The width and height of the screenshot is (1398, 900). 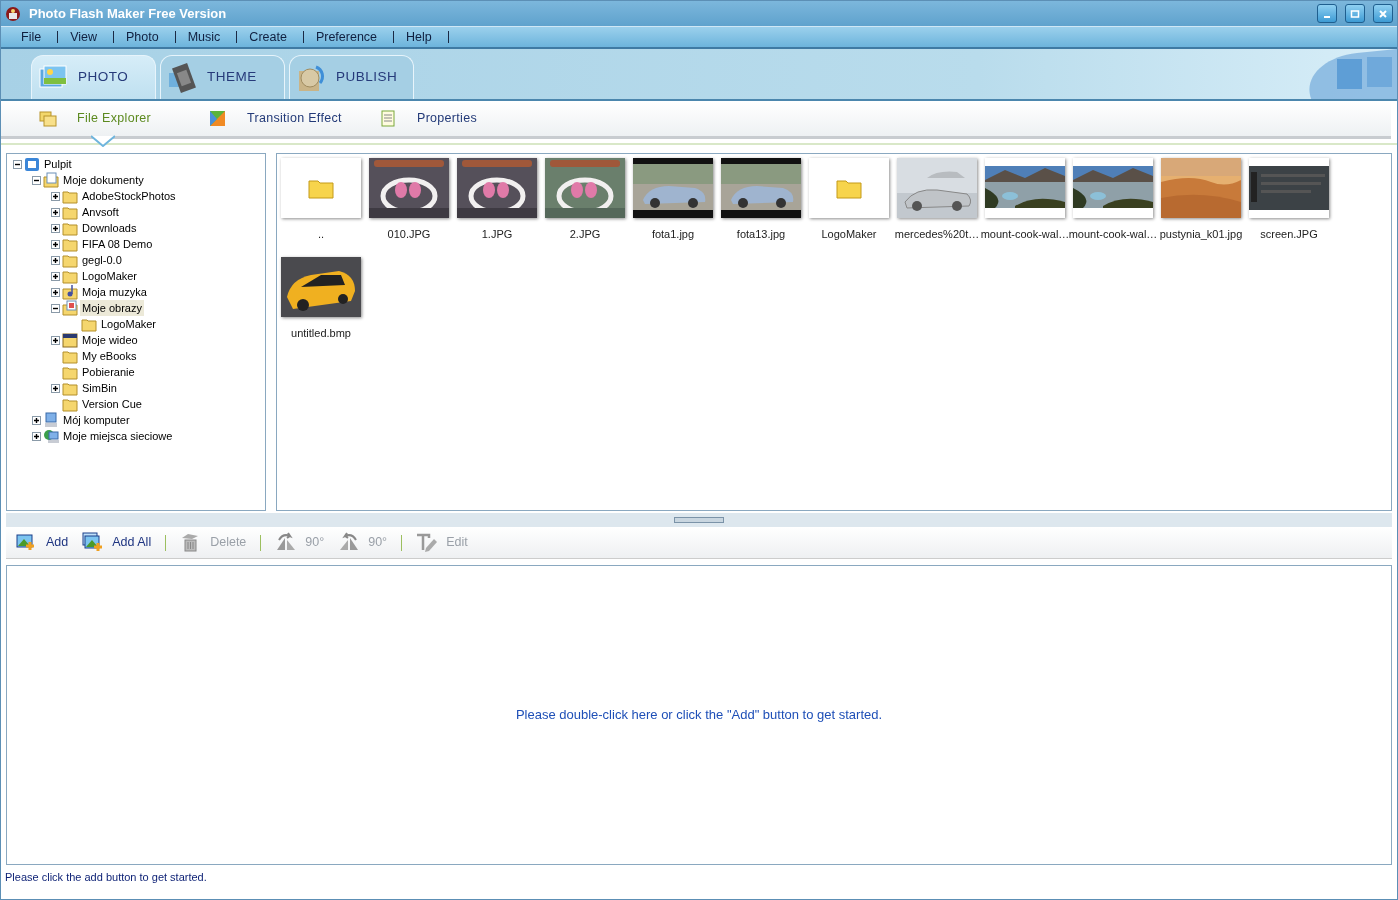 I want to click on tree-item: Anvsoft, so click(x=100, y=212).